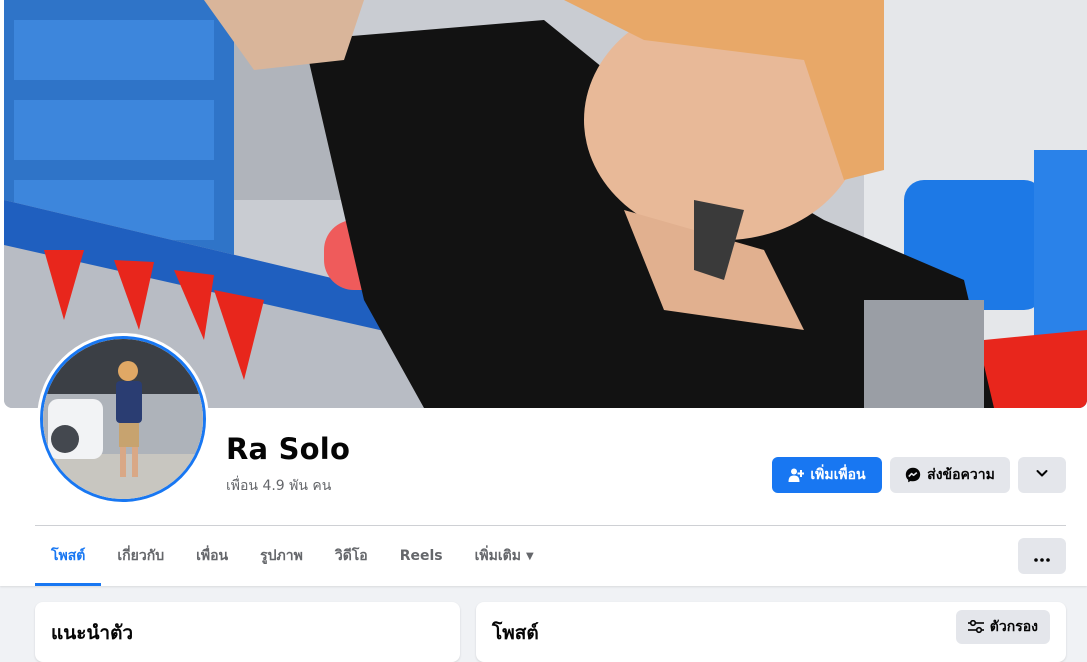 This screenshot has height=662, width=1087. What do you see at coordinates (529, 556) in the screenshot?
I see `caret-down-icon: ▼` at bounding box center [529, 556].